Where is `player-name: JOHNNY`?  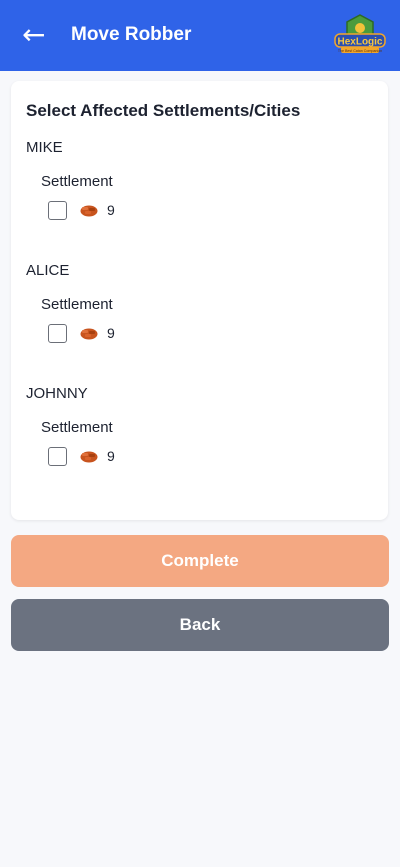 player-name: JOHNNY is located at coordinates (57, 393).